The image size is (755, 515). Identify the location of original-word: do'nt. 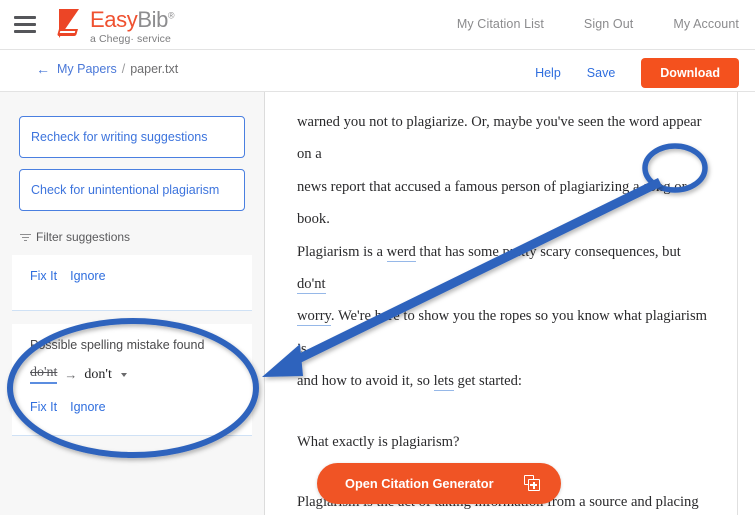
(44, 374).